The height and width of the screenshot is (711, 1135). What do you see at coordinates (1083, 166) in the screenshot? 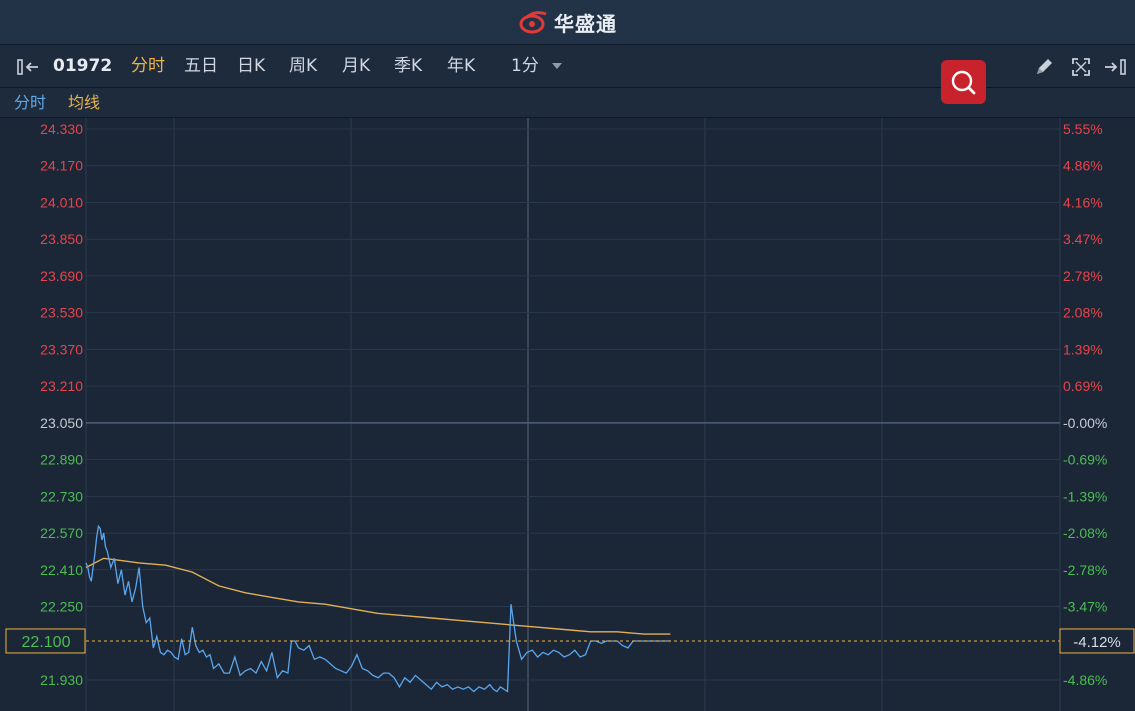
I see `percent-tick-label: 4.86%` at bounding box center [1083, 166].